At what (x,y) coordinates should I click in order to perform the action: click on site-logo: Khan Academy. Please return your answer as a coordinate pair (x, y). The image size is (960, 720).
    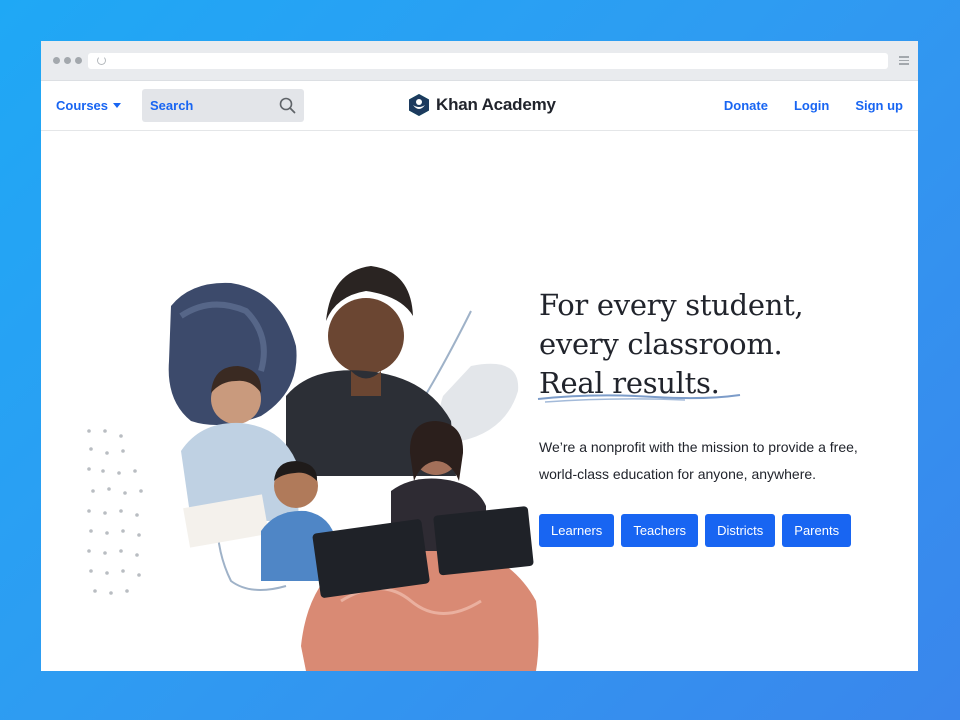
    Looking at the image, I should click on (482, 105).